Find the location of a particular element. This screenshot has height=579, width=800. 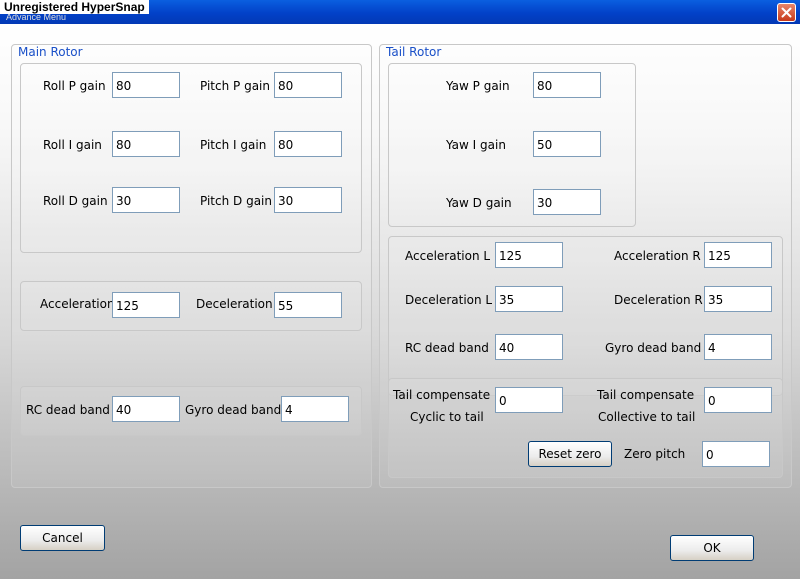

reset-zero-button: Reset zero is located at coordinates (570, 454).